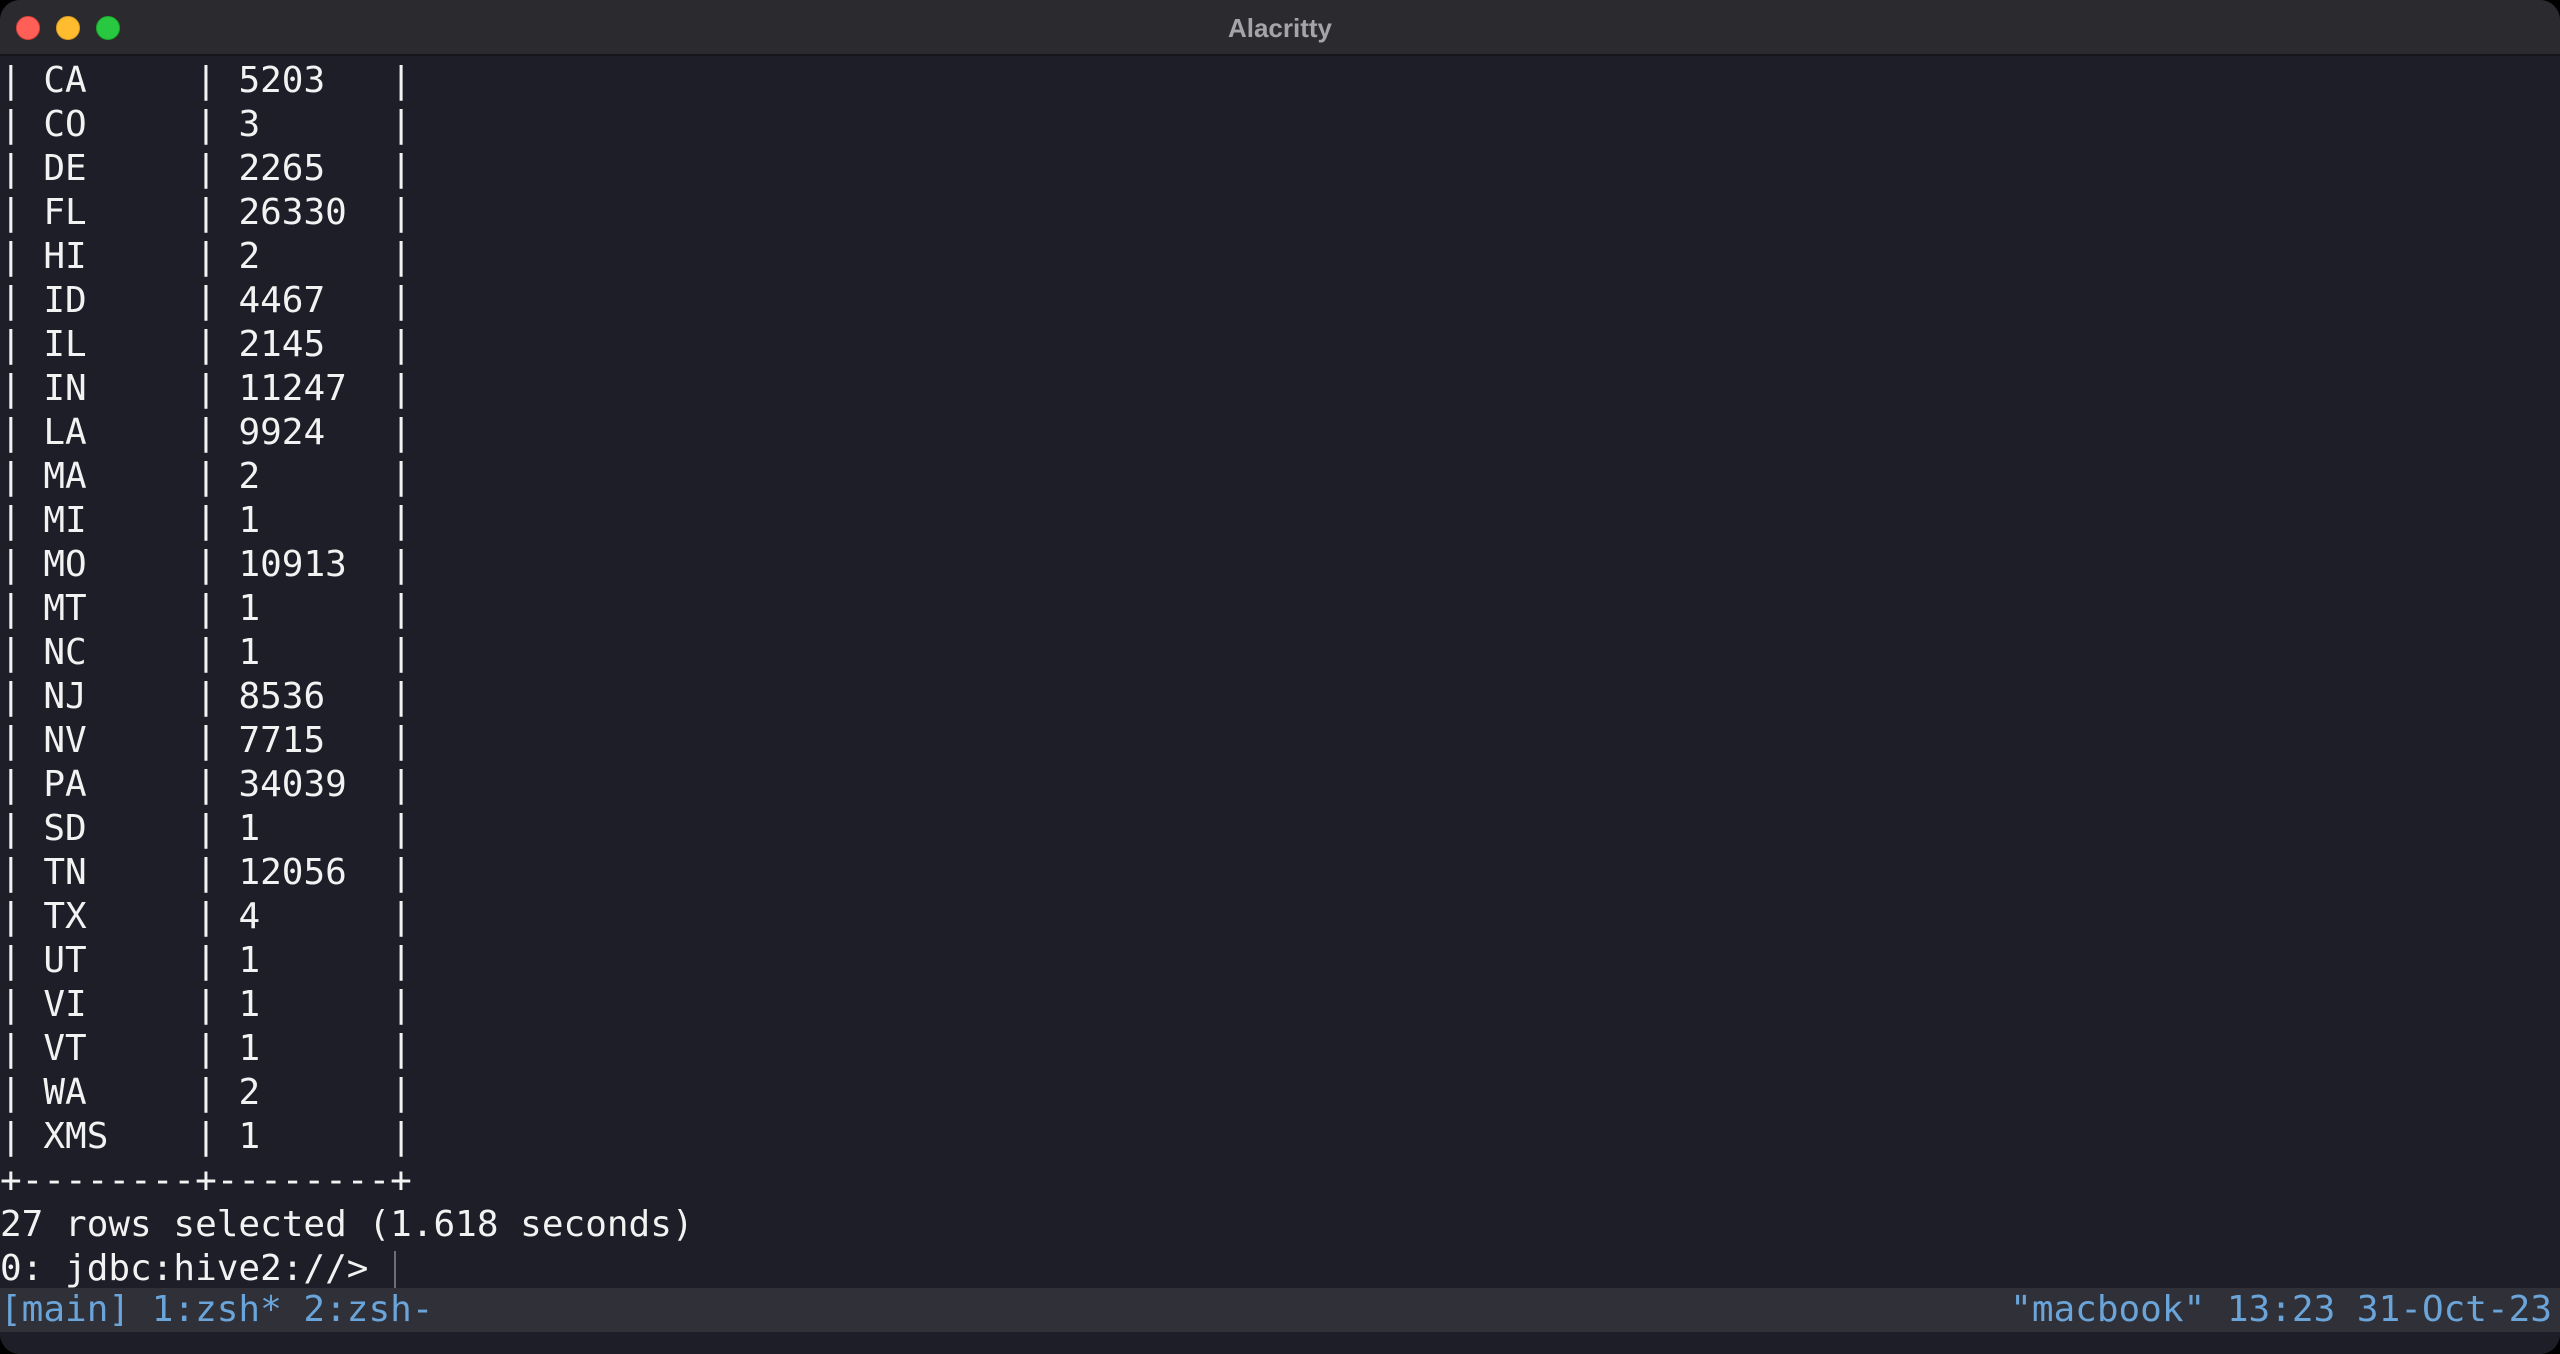 The height and width of the screenshot is (1354, 2560). I want to click on table-row: | IN | 11247 |, so click(206, 389).